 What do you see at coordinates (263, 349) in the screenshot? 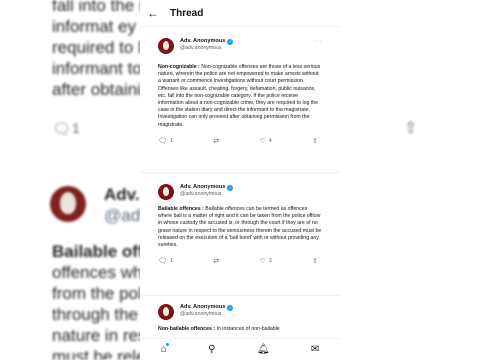
I see `bell-icon: 🔔︎` at bounding box center [263, 349].